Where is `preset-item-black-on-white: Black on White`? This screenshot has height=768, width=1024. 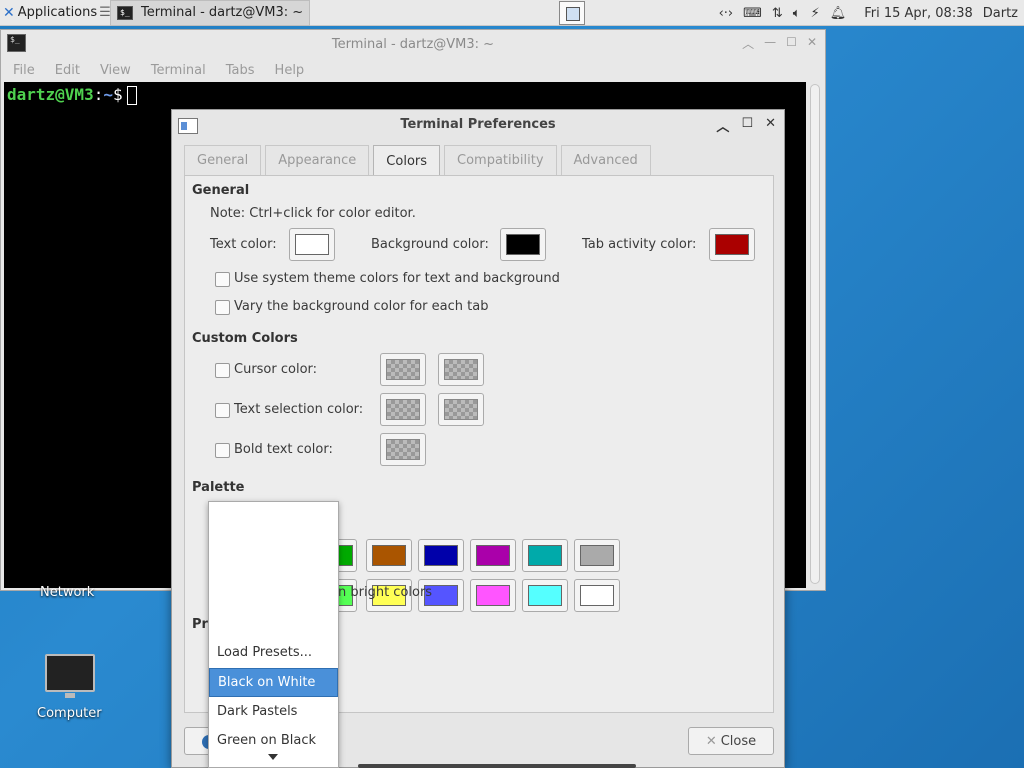
preset-item-black-on-white: Black on White is located at coordinates (273, 682).